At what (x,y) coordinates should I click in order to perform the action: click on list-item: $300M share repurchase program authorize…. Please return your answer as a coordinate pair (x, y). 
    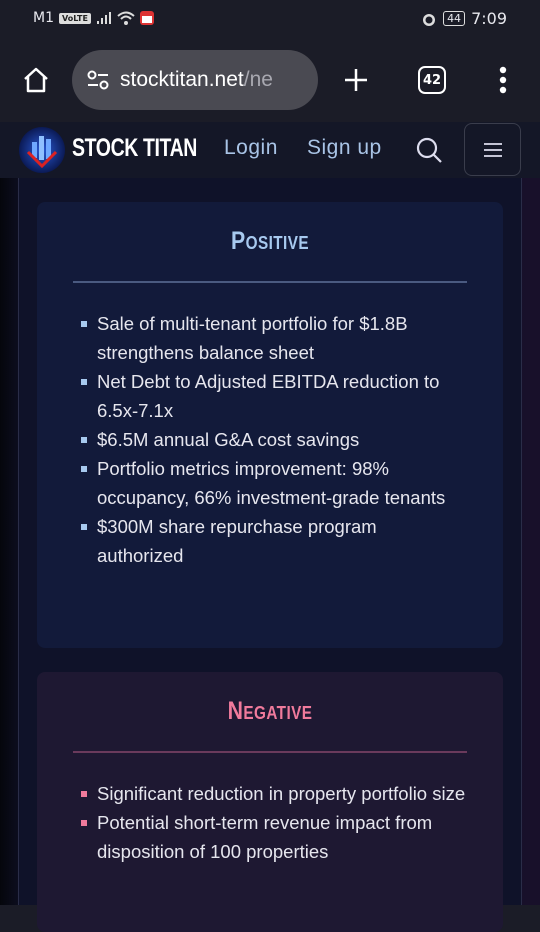
    Looking at the image, I should click on (274, 541).